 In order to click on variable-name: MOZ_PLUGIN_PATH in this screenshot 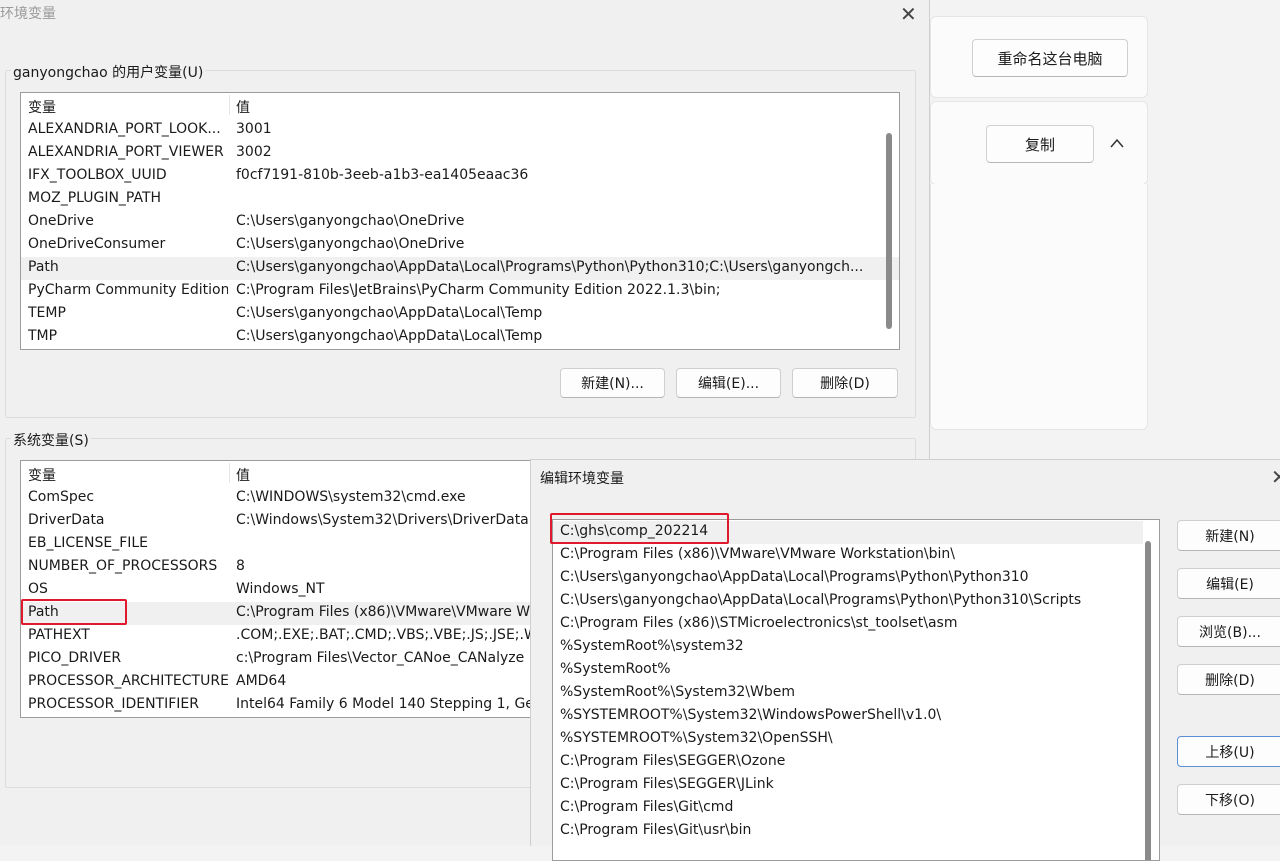, I will do `click(95, 198)`.